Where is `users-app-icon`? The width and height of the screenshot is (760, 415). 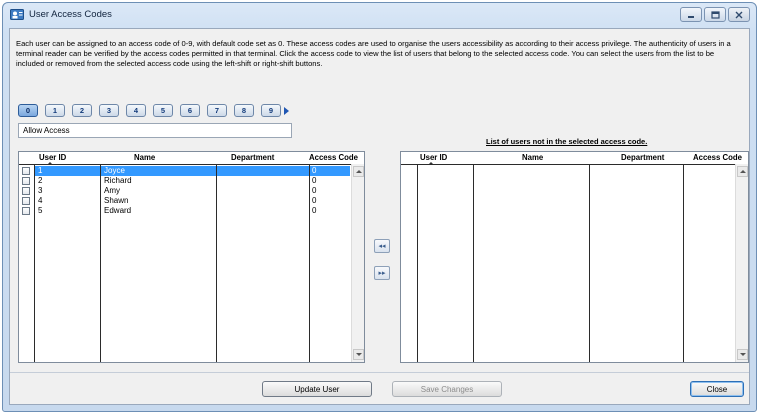 users-app-icon is located at coordinates (17, 14).